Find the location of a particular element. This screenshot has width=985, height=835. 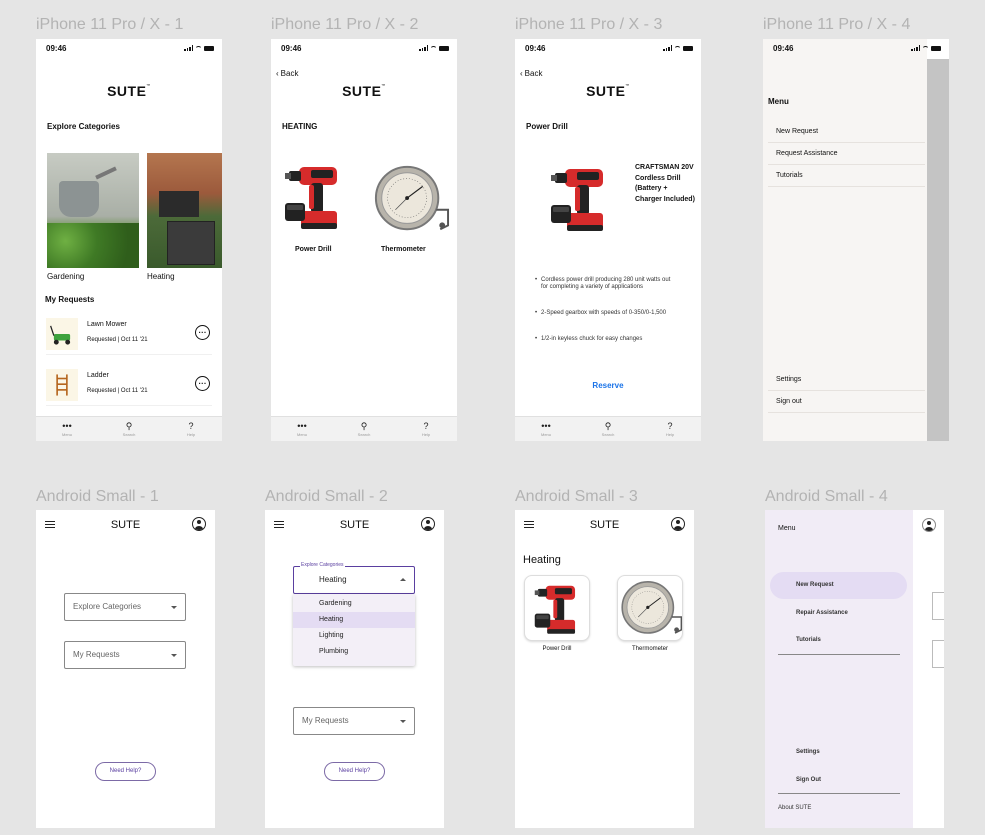

menu-item-request-assistance: Request Assistance is located at coordinates (846, 154).